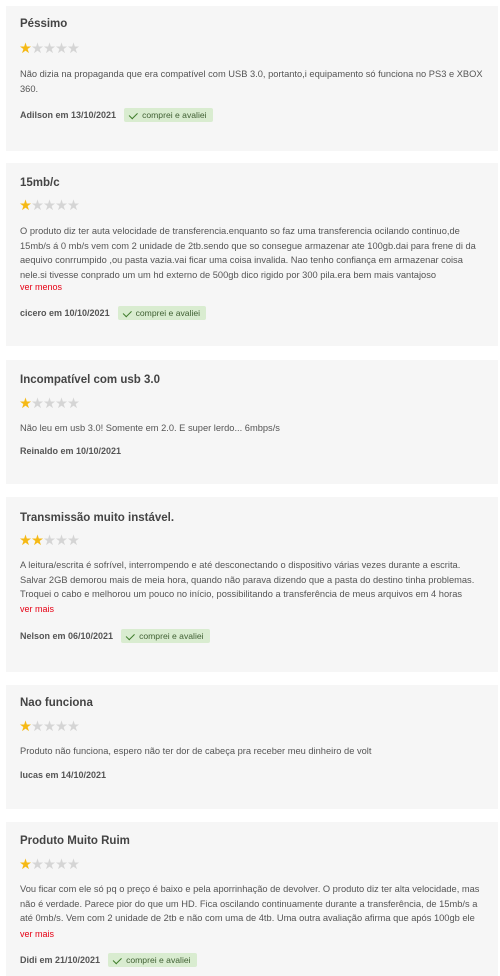 This screenshot has width=500, height=976. What do you see at coordinates (115, 636) in the screenshot?
I see `review-meta: Nelson em 06/10/2021 comprei e avaliei` at bounding box center [115, 636].